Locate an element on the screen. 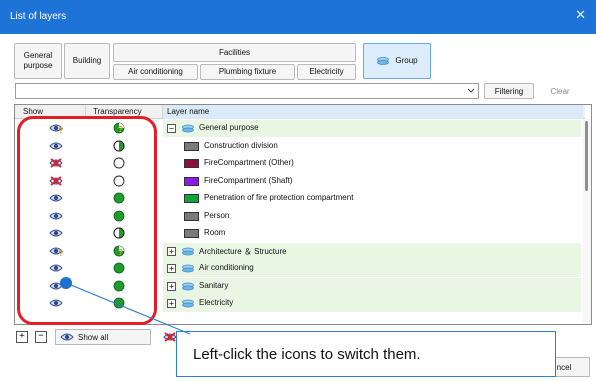 This screenshot has width=596, height=382. close-icon: ✕ is located at coordinates (580, 14).